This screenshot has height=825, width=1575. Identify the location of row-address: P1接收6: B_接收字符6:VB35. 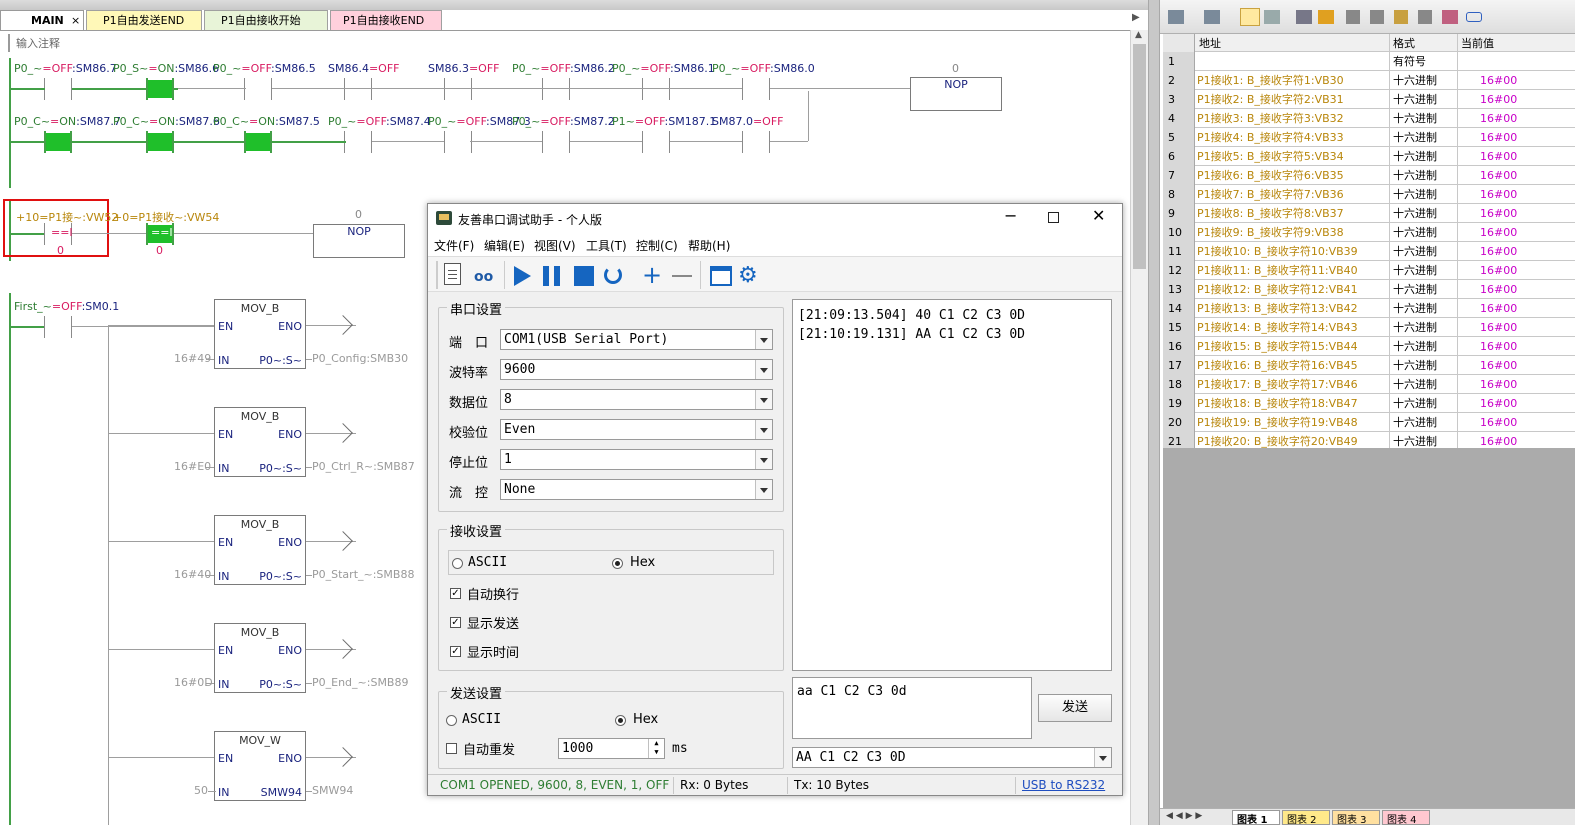
(1292, 175).